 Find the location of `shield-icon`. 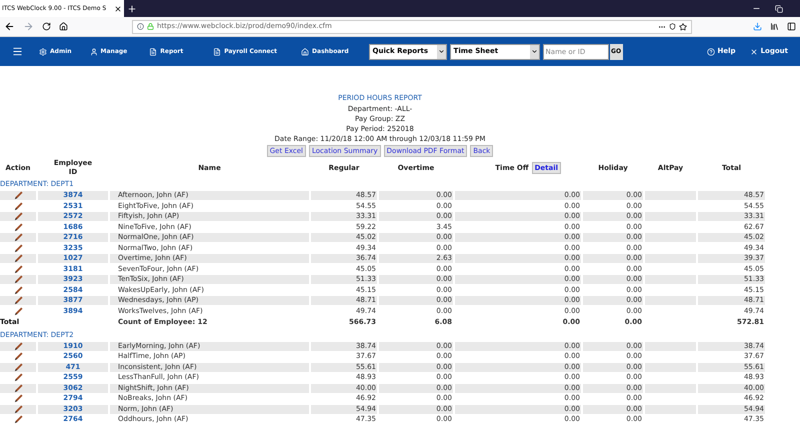

shield-icon is located at coordinates (672, 26).